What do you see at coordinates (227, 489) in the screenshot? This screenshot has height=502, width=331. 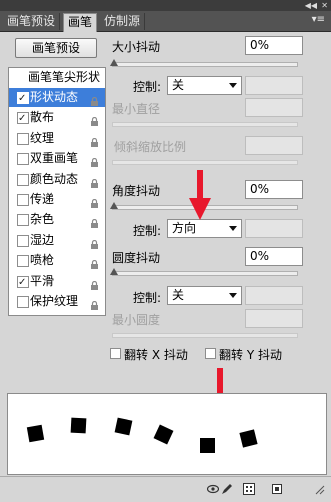 I see `brush-edit-icon` at bounding box center [227, 489].